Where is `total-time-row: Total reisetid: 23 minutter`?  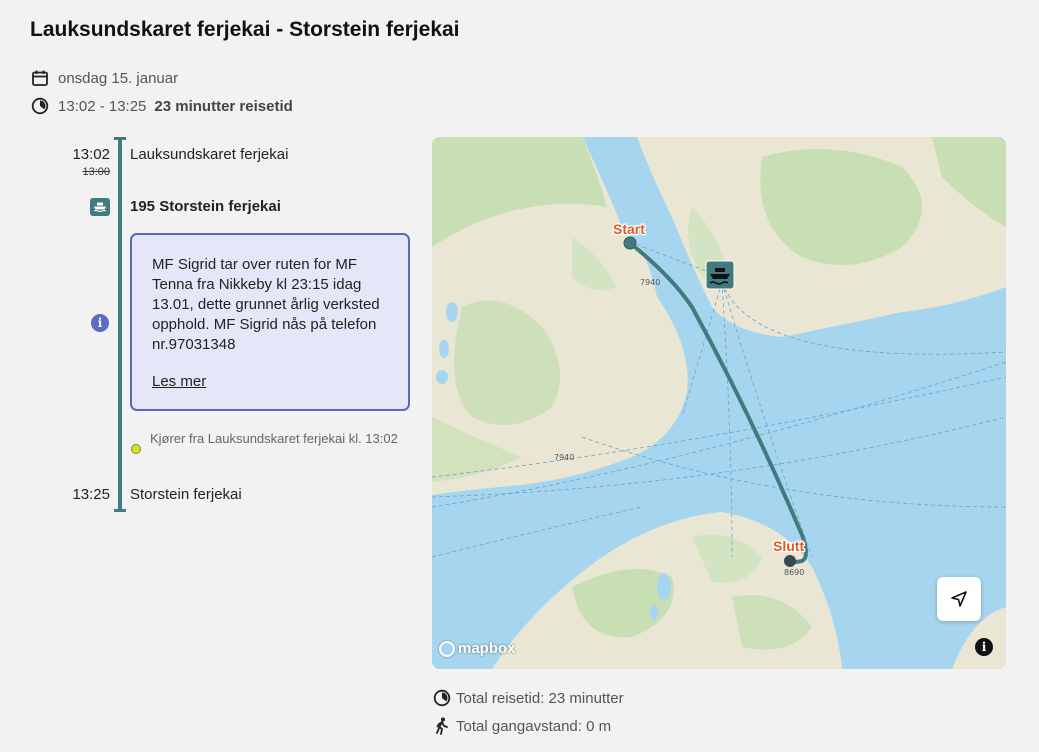
total-time-row: Total reisetid: 23 minutter is located at coordinates (528, 698).